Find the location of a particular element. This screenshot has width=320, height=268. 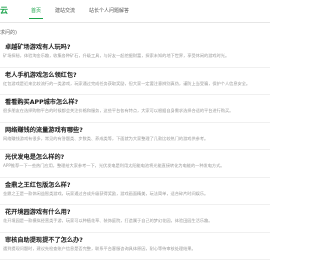

nav-site-exchange: 建站交流 is located at coordinates (65, 11).